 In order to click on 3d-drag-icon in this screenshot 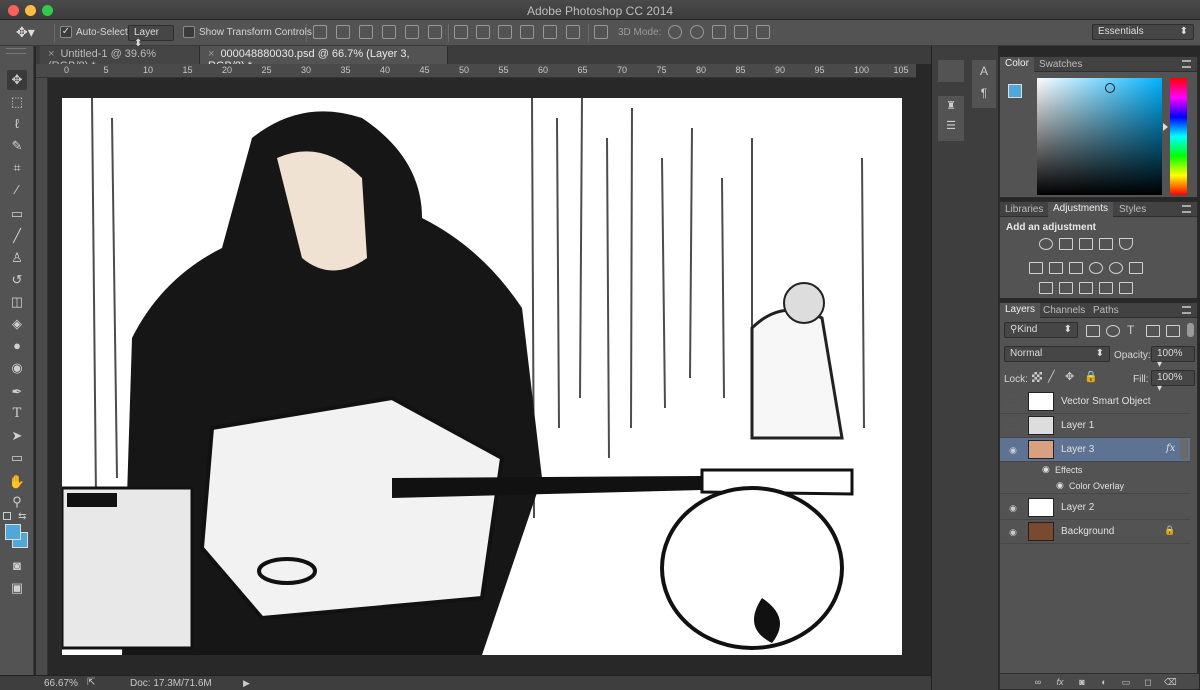, I will do `click(719, 32)`.